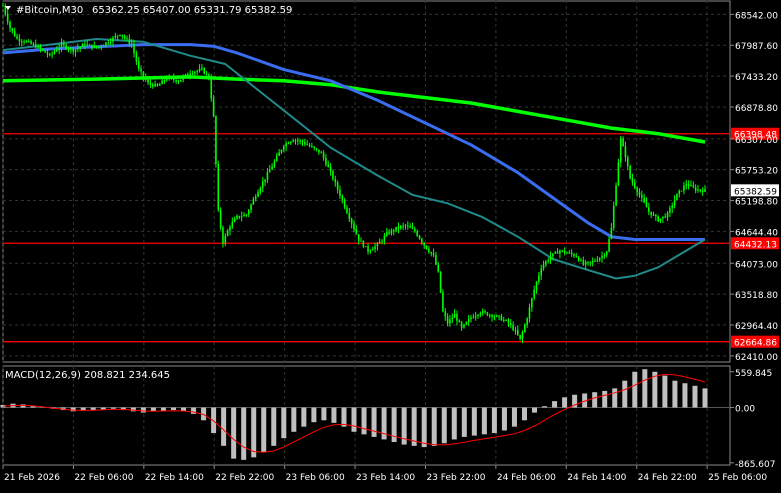 The width and height of the screenshot is (781, 493). I want to click on price-tick-label: 64073.00, so click(756, 265).